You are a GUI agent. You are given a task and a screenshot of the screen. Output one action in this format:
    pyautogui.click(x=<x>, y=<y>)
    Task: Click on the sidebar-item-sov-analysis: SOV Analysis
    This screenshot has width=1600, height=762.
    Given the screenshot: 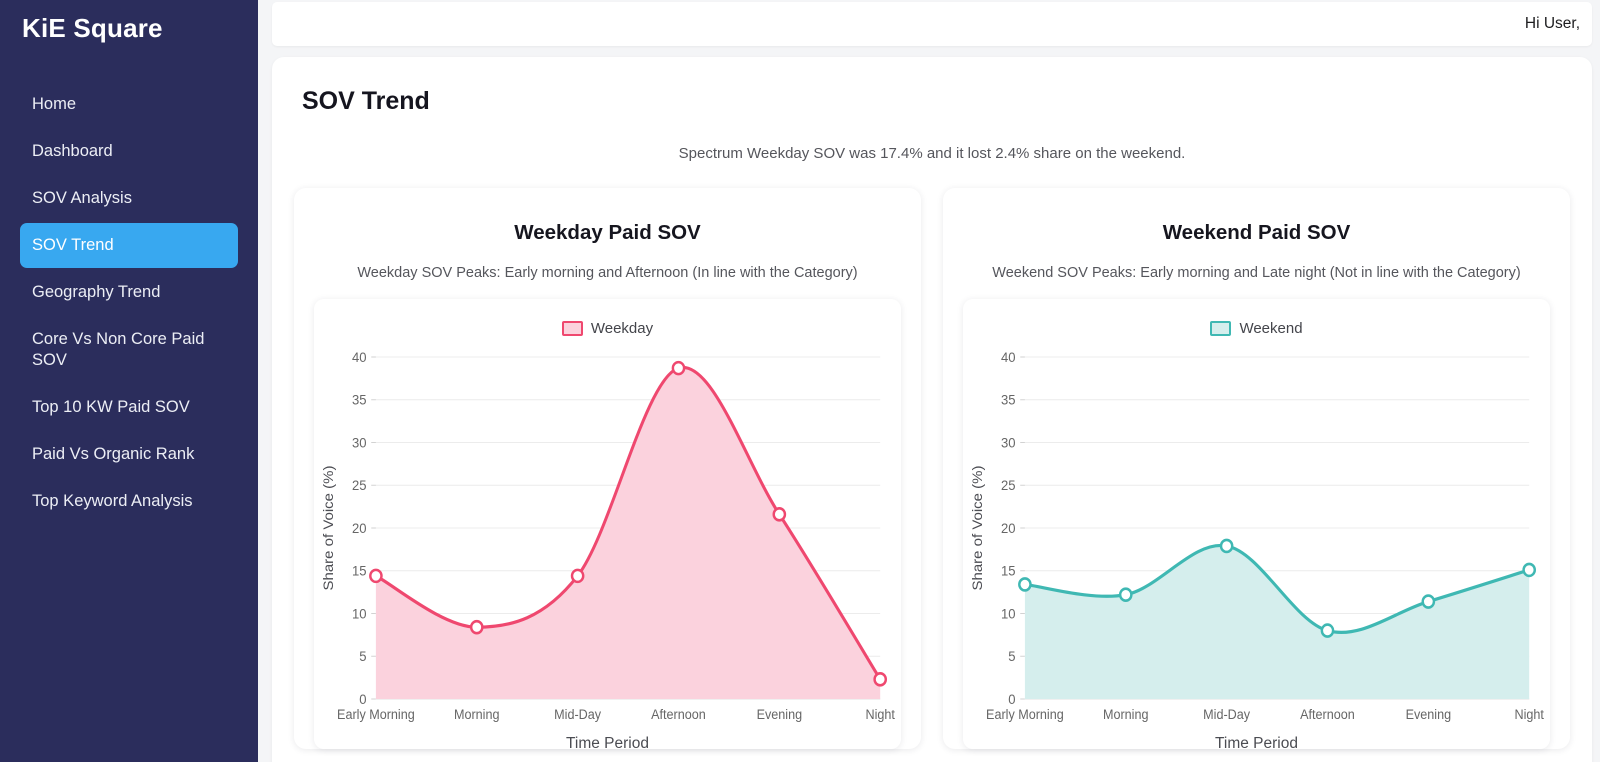 What is the action you would take?
    pyautogui.click(x=129, y=198)
    